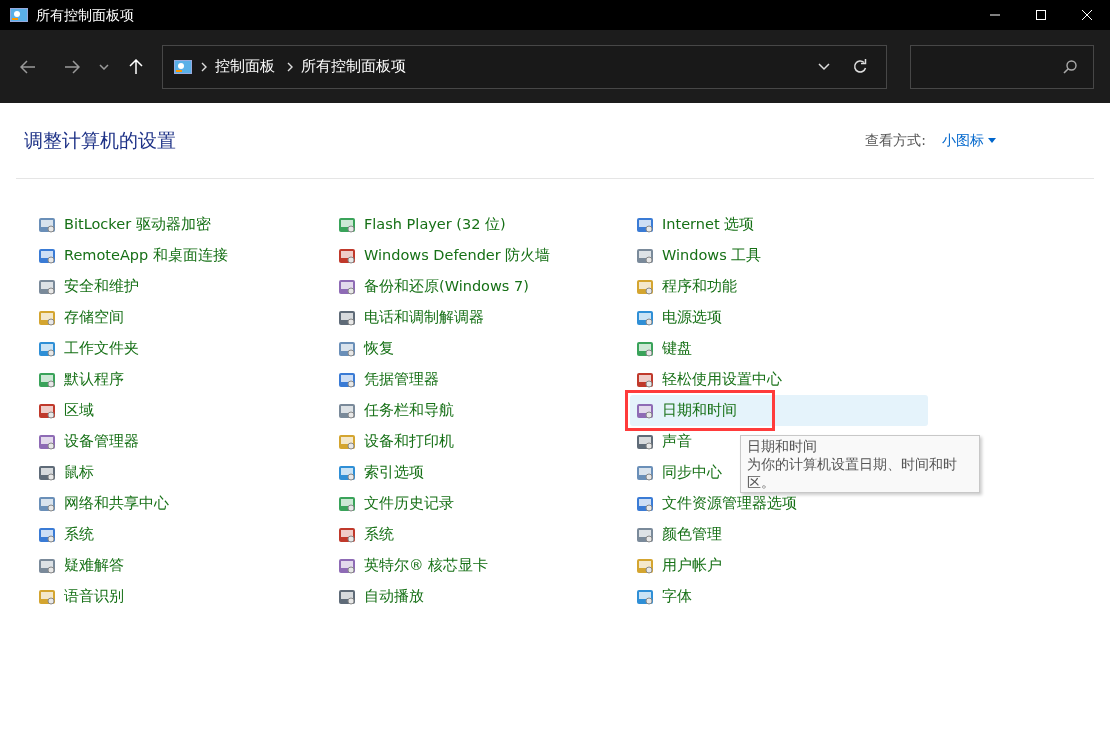  I want to click on control-panel-item: 语音识别, so click(78, 596).